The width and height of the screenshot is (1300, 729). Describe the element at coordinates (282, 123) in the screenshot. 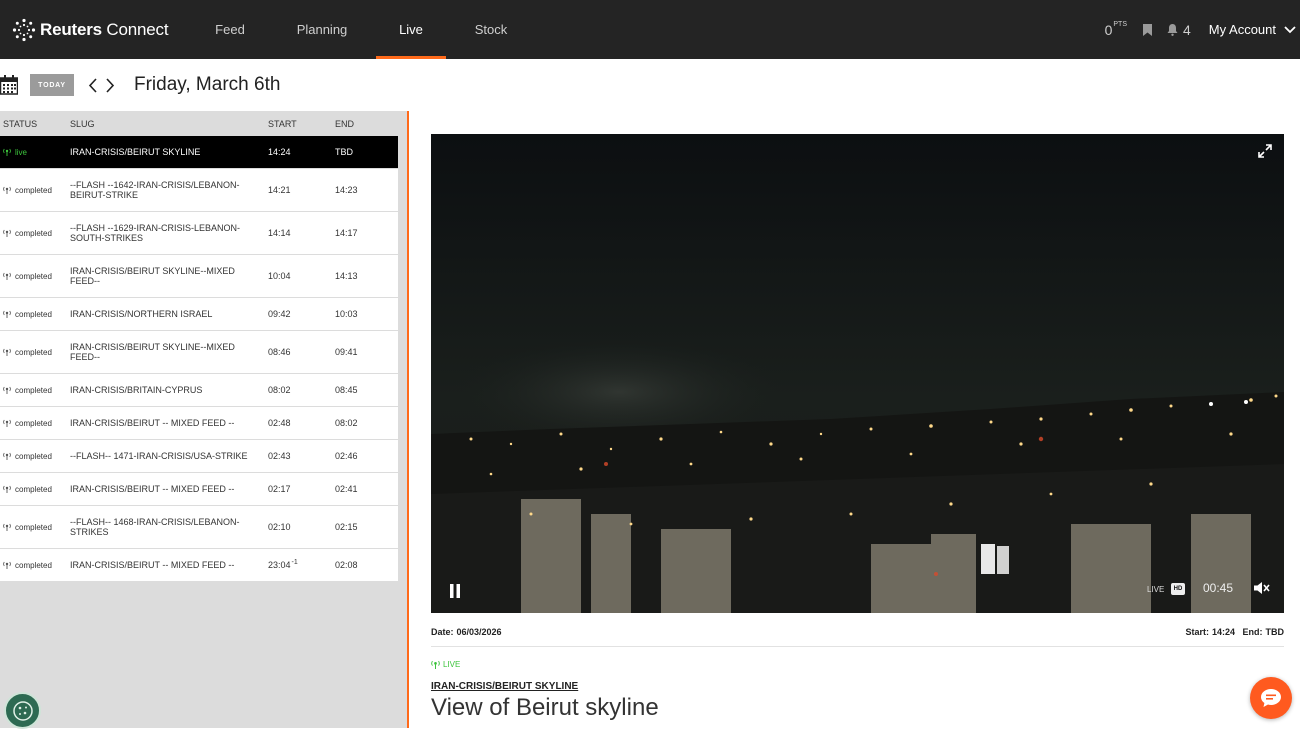

I see `header-start: START` at that location.